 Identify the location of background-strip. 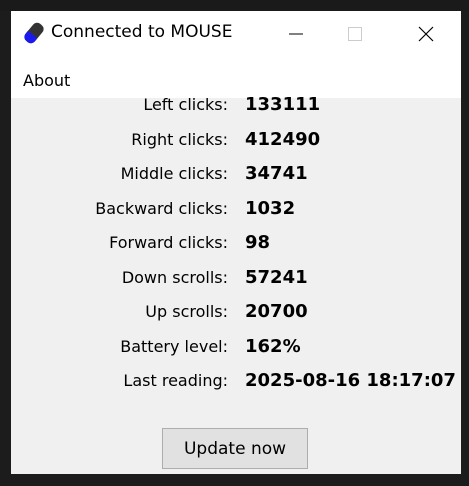
(234, 5).